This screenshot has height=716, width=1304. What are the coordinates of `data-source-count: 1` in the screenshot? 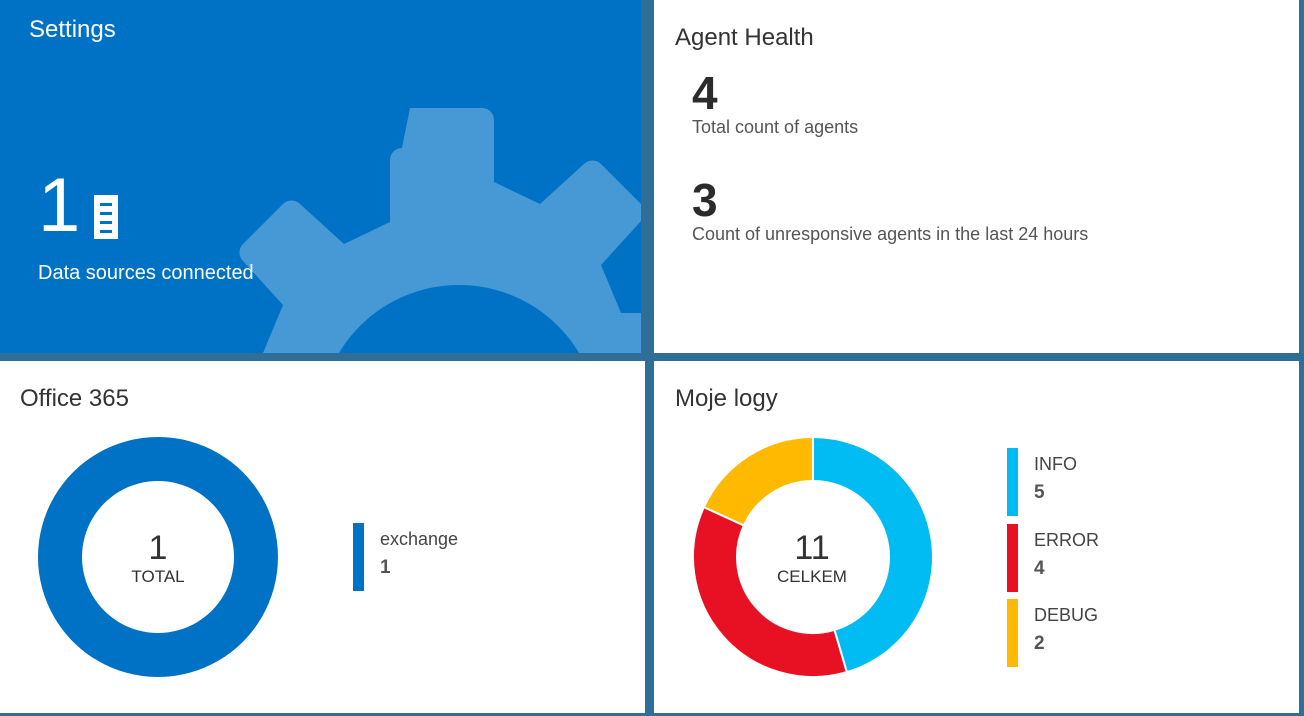 It's located at (59, 205).